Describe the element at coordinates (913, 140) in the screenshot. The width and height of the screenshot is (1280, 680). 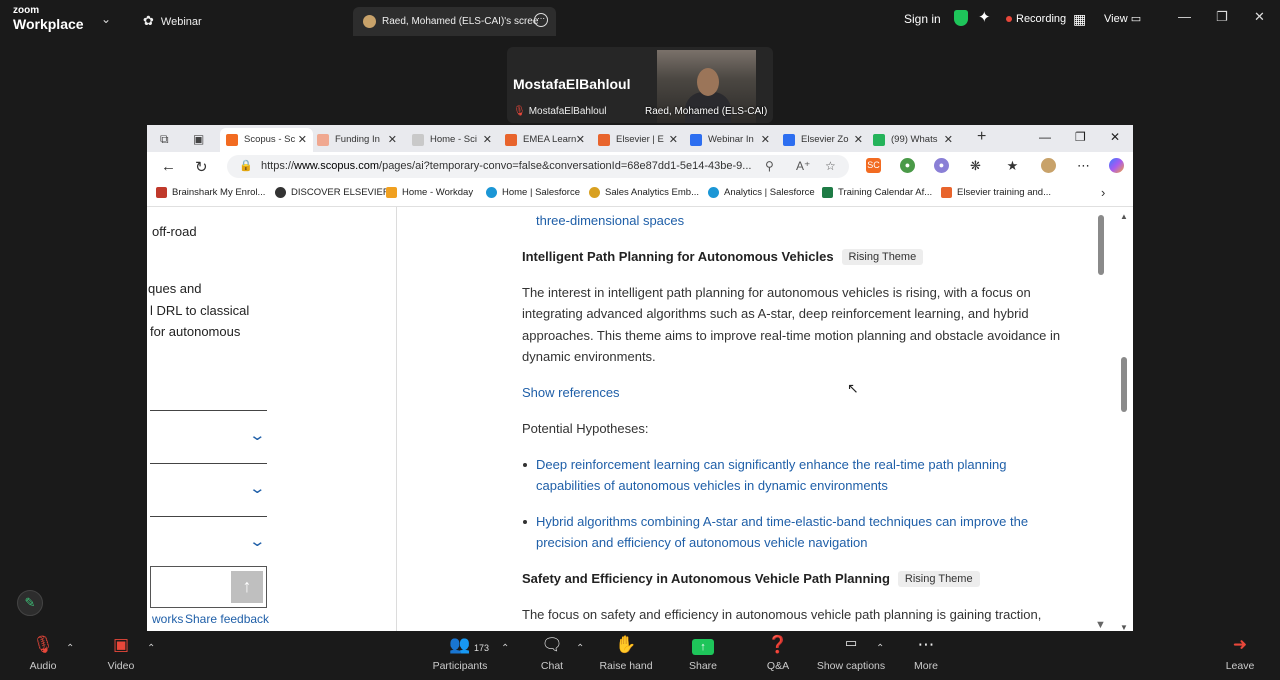
I see `browser-tab: (99) Whats ✕` at that location.